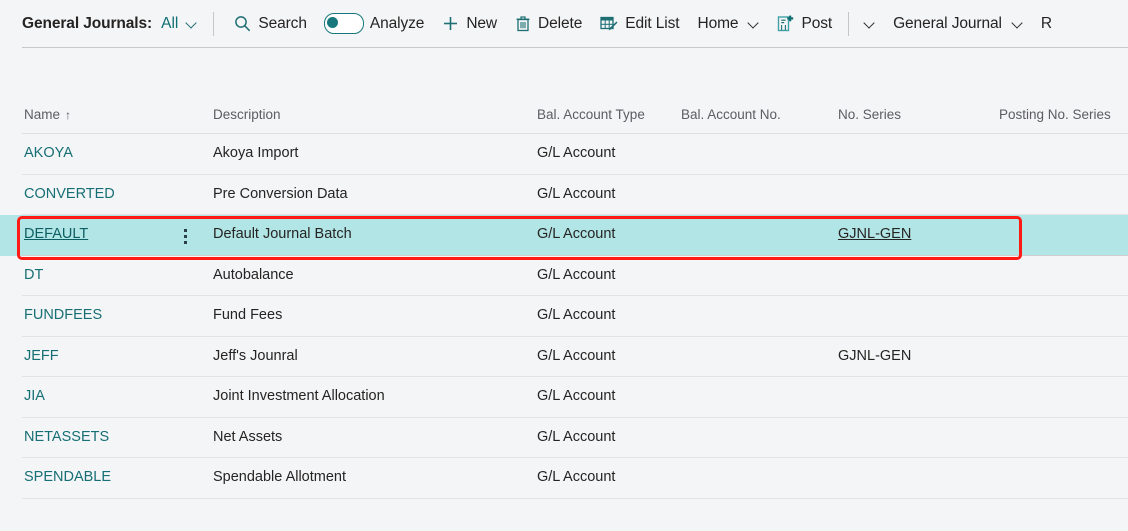 This screenshot has width=1128, height=531. I want to click on post-icon, so click(785, 24).